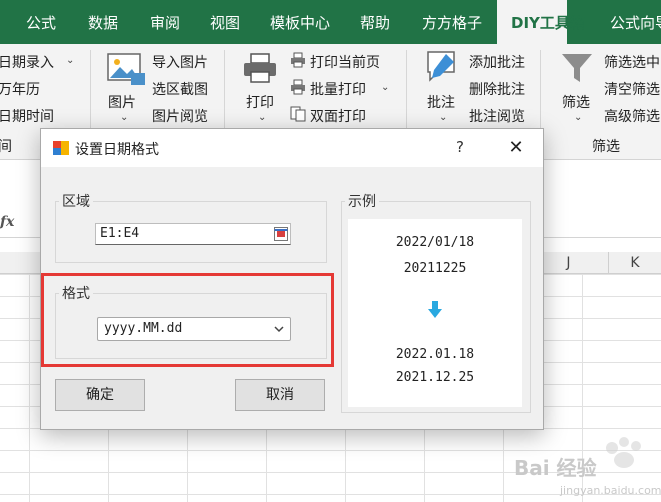  What do you see at coordinates (298, 114) in the screenshot?
I see `duplex-print-icon` at bounding box center [298, 114].